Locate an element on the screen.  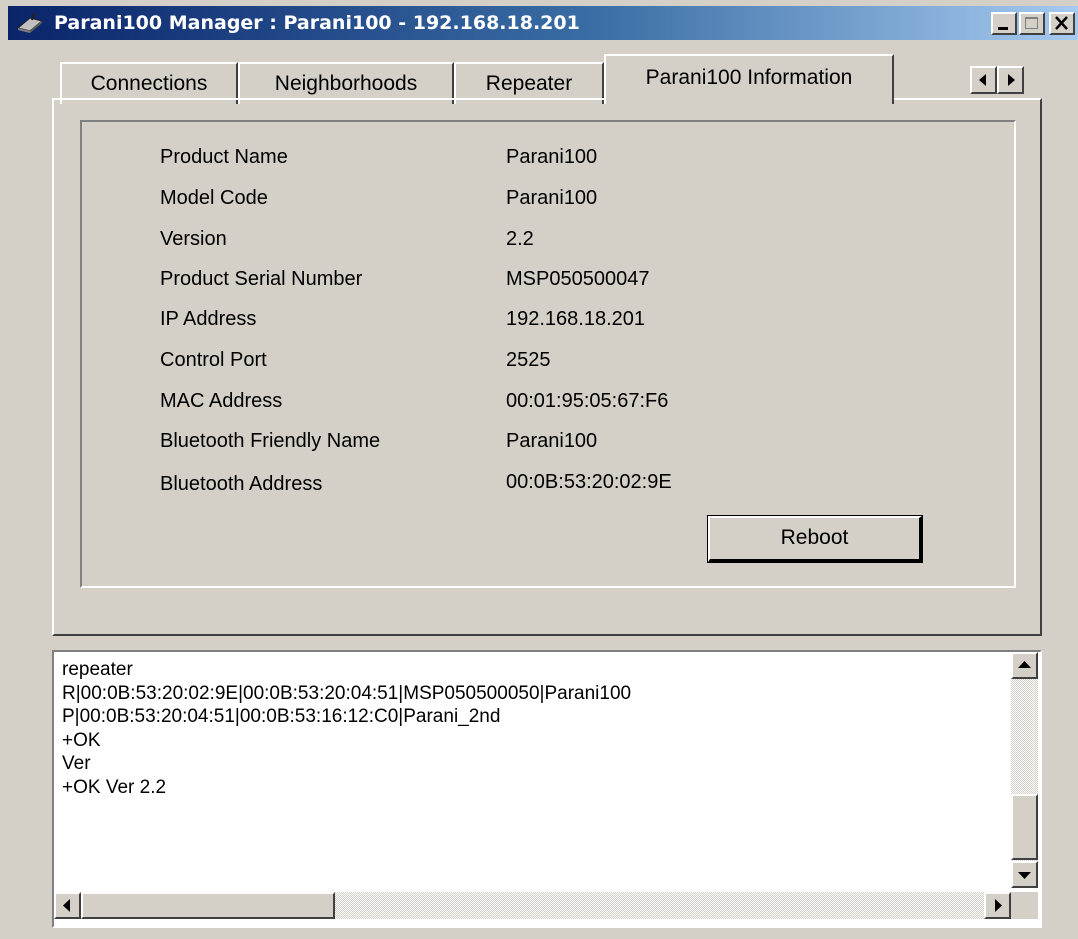
model-code-label: Model Code is located at coordinates (214, 198).